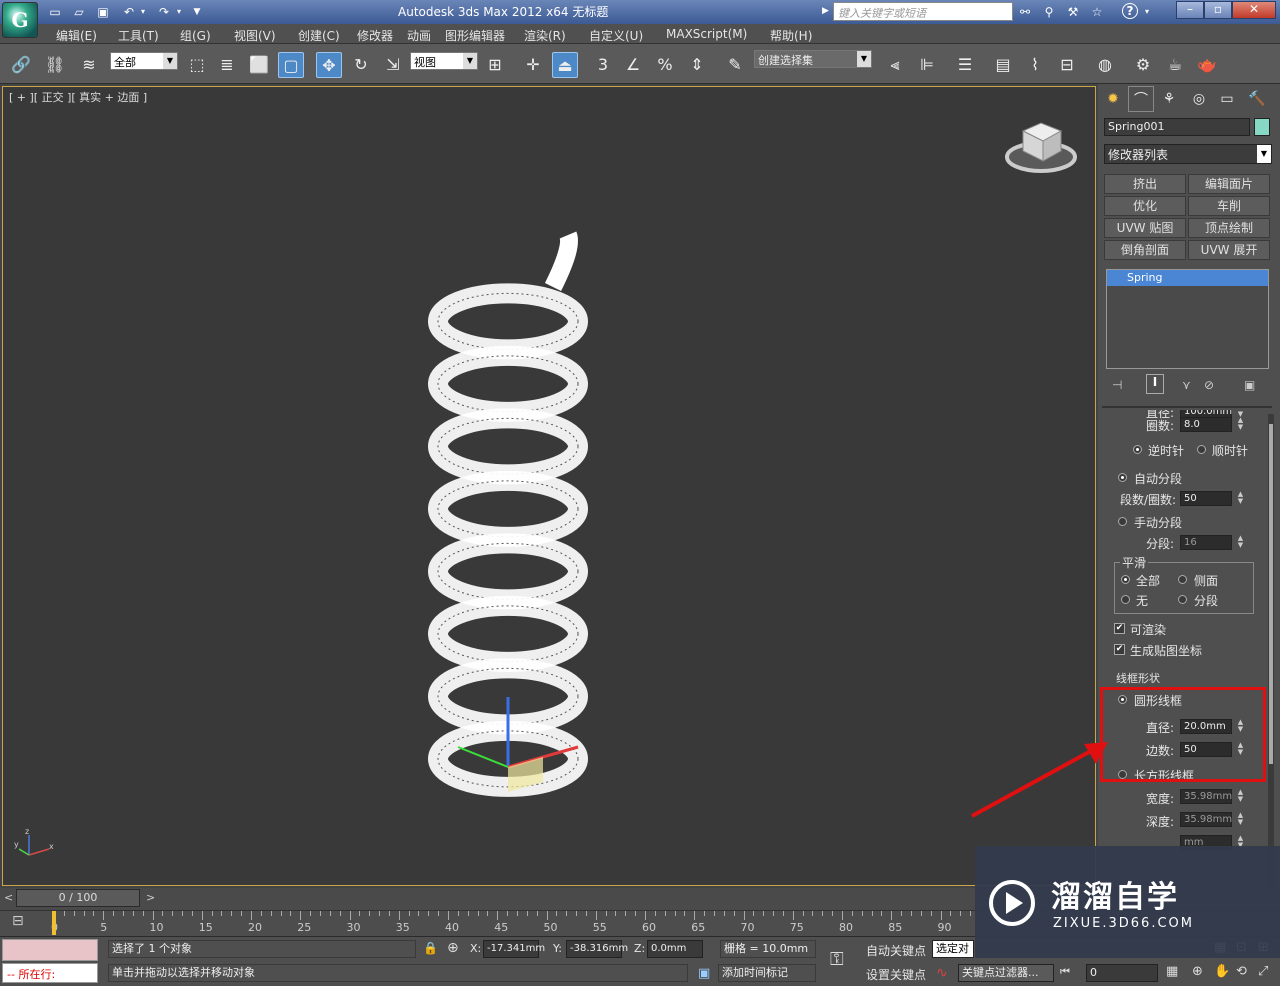 Image resolution: width=1280 pixels, height=986 pixels. I want to click on select-manipulate-icon: ✛, so click(533, 65).